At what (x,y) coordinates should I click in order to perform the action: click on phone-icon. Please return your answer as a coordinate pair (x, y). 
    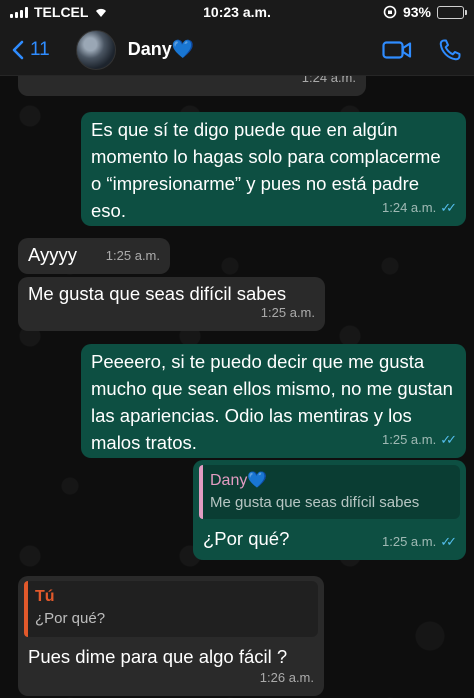
    Looking at the image, I should click on (450, 50).